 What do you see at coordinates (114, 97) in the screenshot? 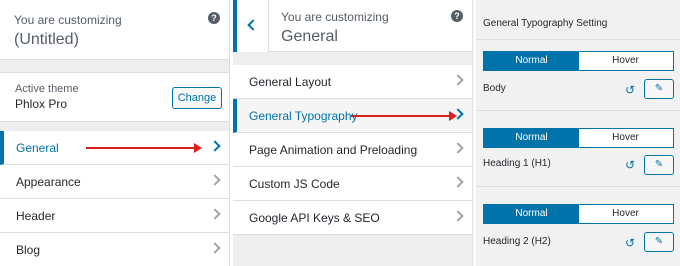
I see `active-theme-box: Active theme Phlox Pro Change` at bounding box center [114, 97].